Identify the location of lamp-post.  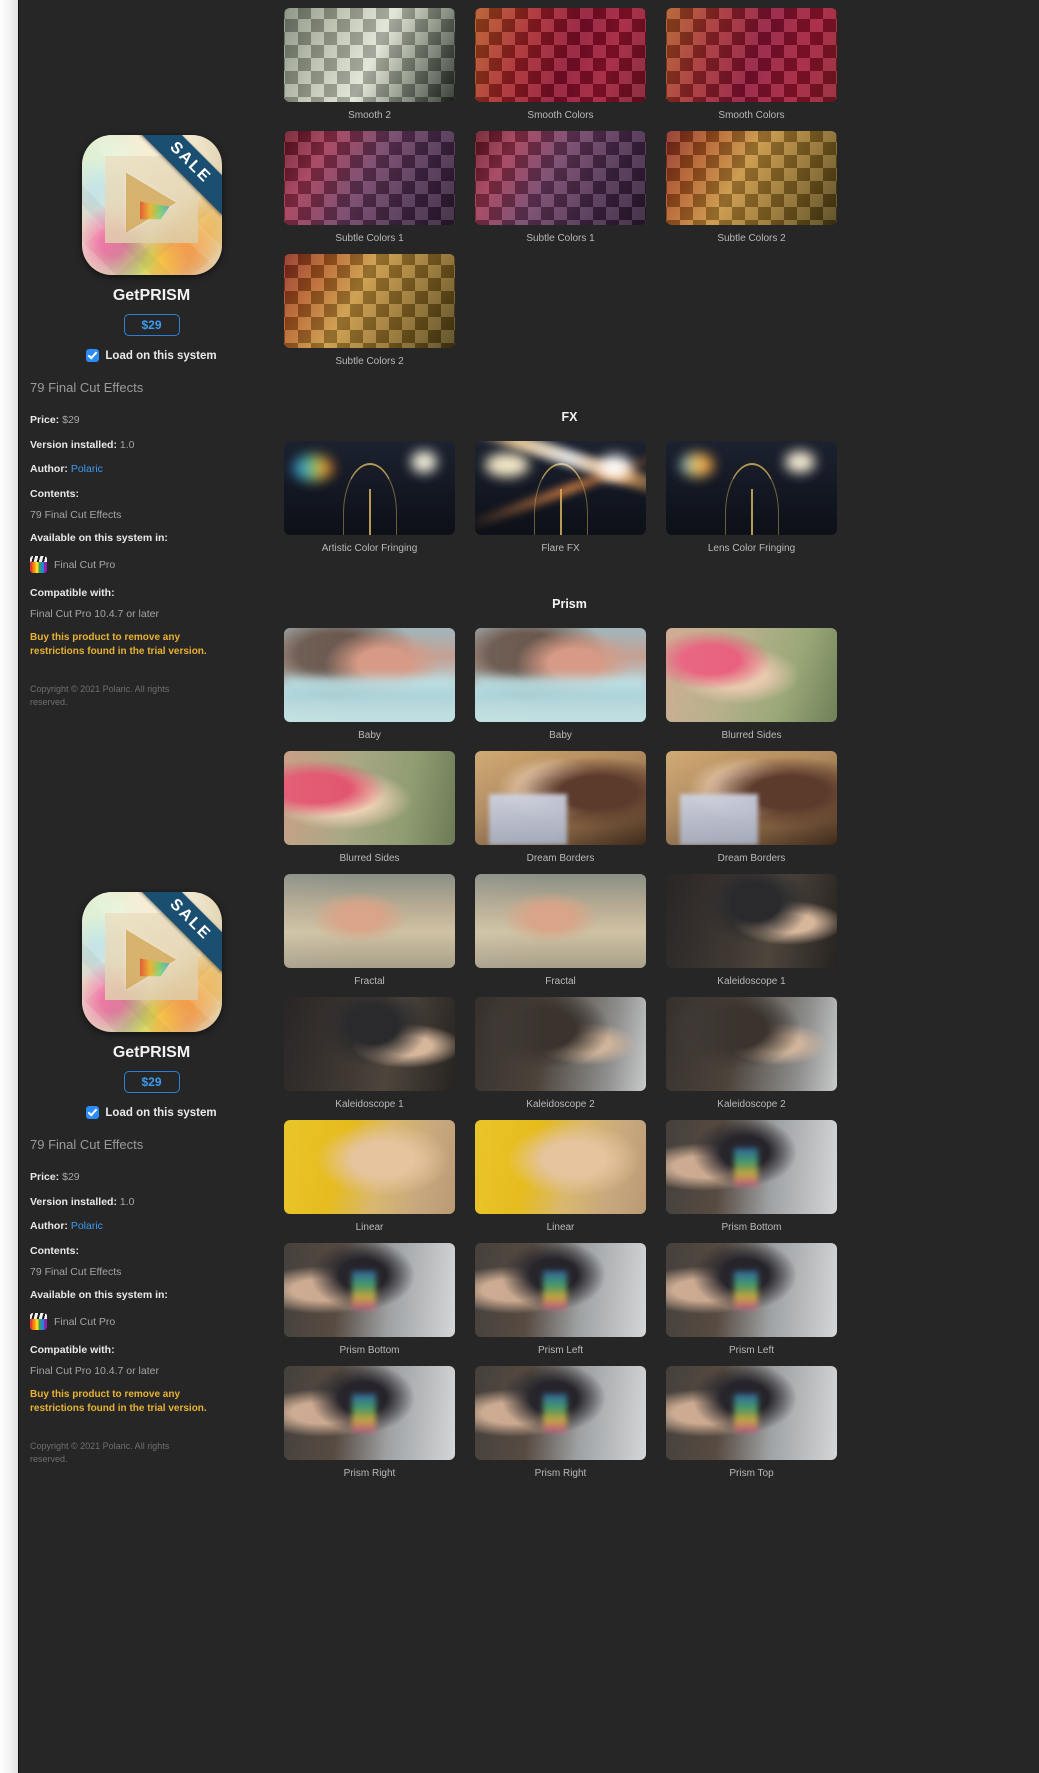
(369, 512).